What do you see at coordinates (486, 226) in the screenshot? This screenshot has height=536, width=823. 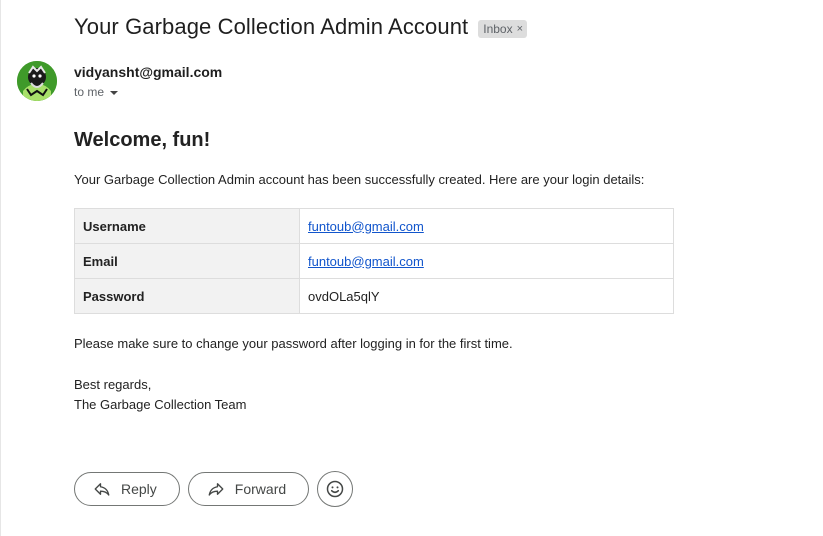 I see `username-value-cell: funtoub@gmail.com` at bounding box center [486, 226].